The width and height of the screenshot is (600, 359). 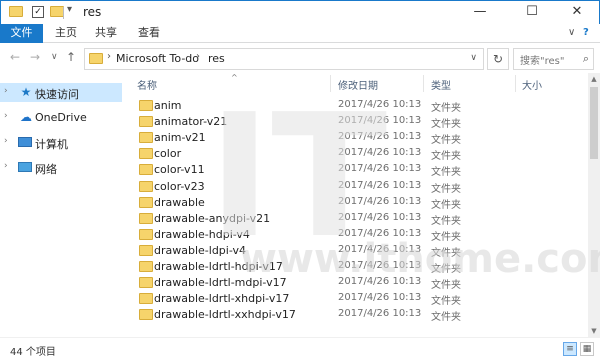 I want to click on file-name: drawable-ldrtl-xxhdpi-v17, so click(x=225, y=314).